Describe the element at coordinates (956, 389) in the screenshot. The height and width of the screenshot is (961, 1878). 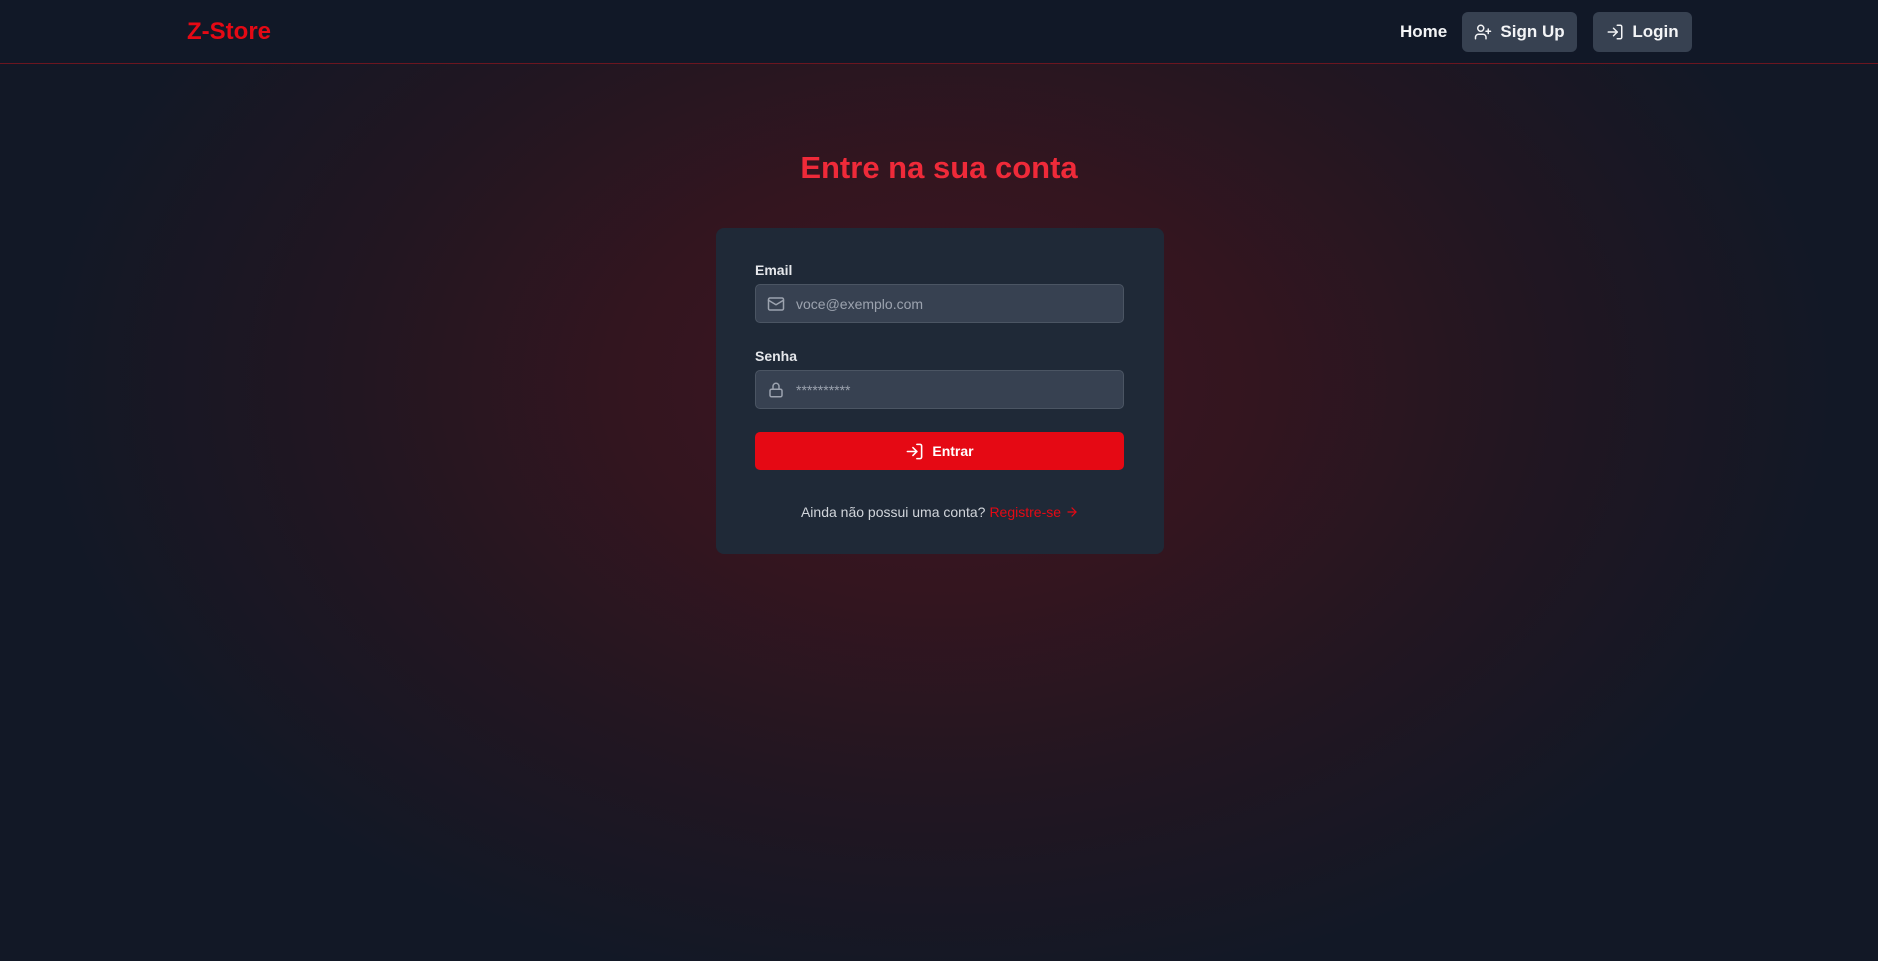
I see `password-field` at that location.